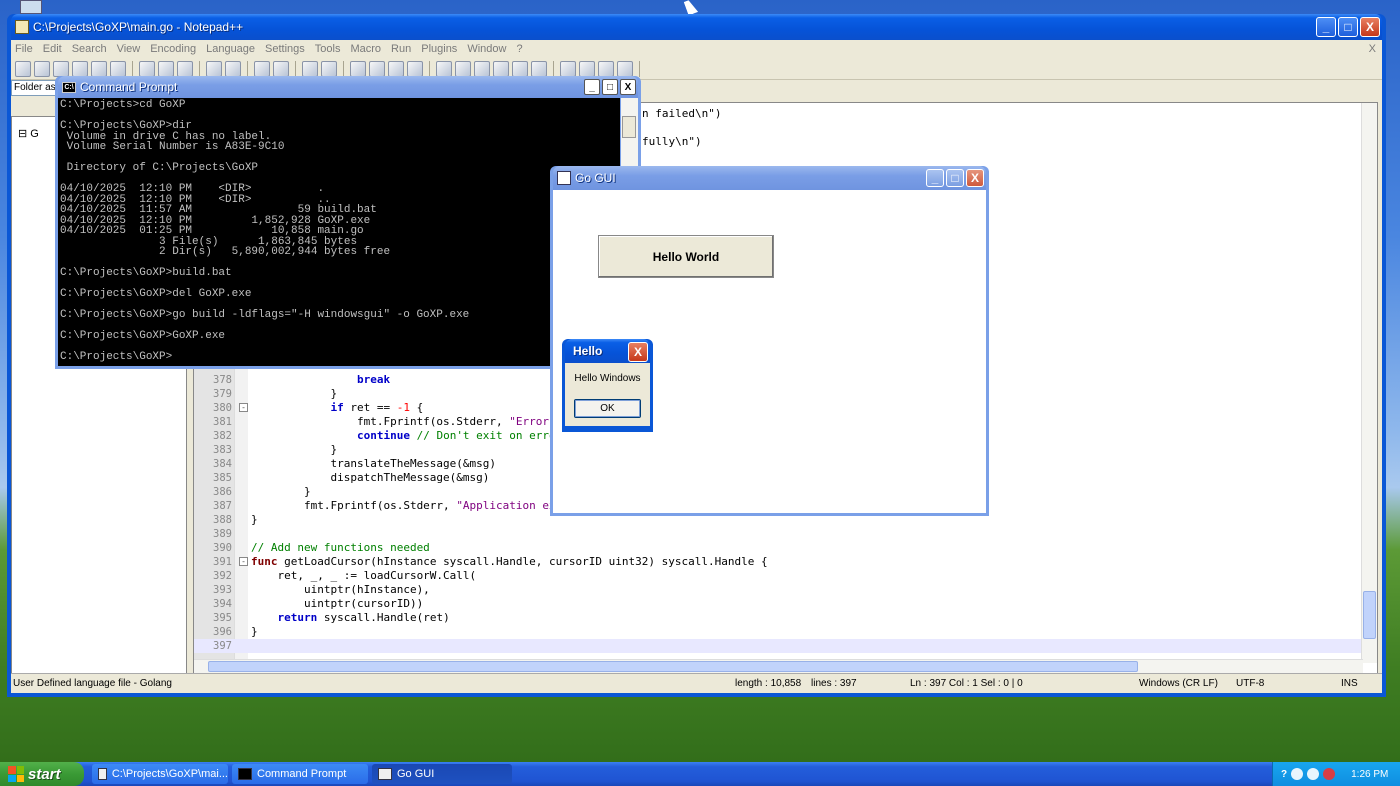  What do you see at coordinates (486, 49) in the screenshot?
I see `menu-item-window: Window` at bounding box center [486, 49].